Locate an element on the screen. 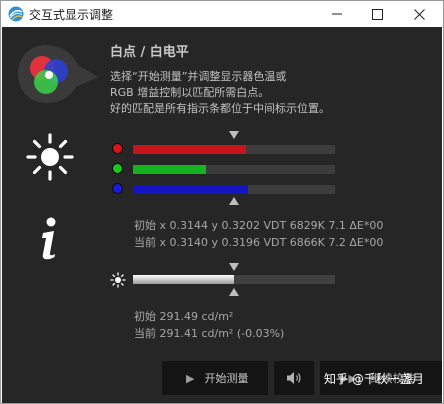 This screenshot has width=444, height=404. brightness-bar-fill is located at coordinates (183, 279).